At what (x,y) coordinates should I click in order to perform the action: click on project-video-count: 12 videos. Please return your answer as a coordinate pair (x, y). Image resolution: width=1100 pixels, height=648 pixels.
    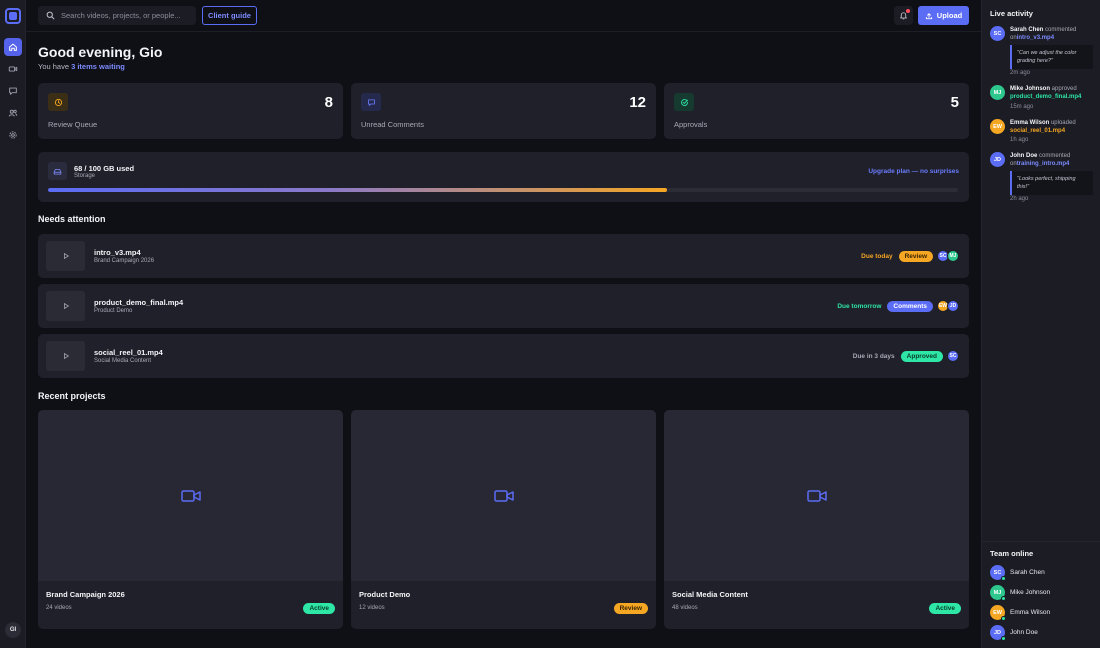
    Looking at the image, I should click on (372, 608).